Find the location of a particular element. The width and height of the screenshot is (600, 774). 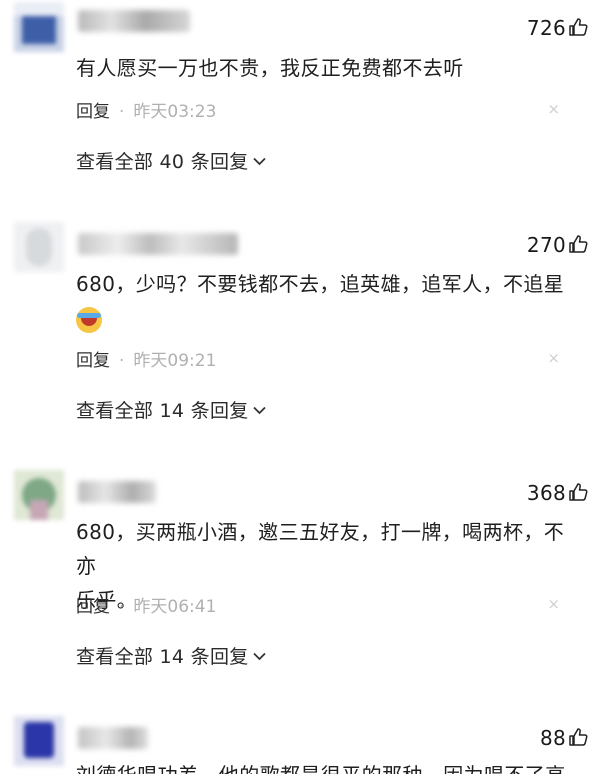

comment-meta: 回复 · 昨天06:41 is located at coordinates (146, 604).